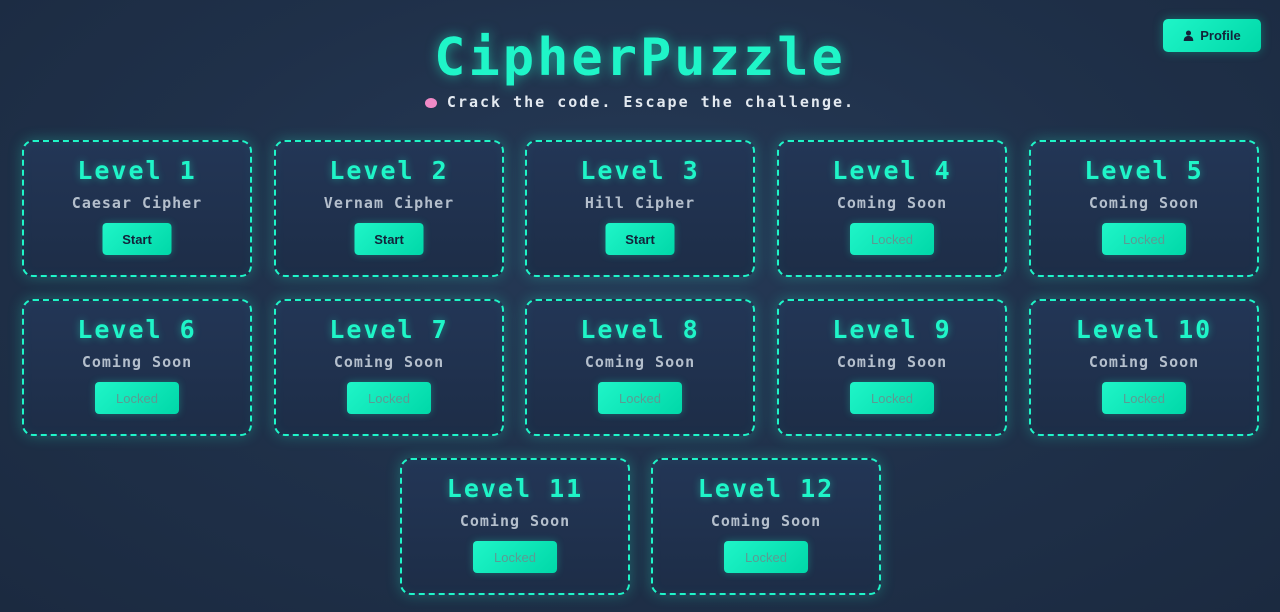  Describe the element at coordinates (389, 170) in the screenshot. I see `level-number: Level 2` at that location.